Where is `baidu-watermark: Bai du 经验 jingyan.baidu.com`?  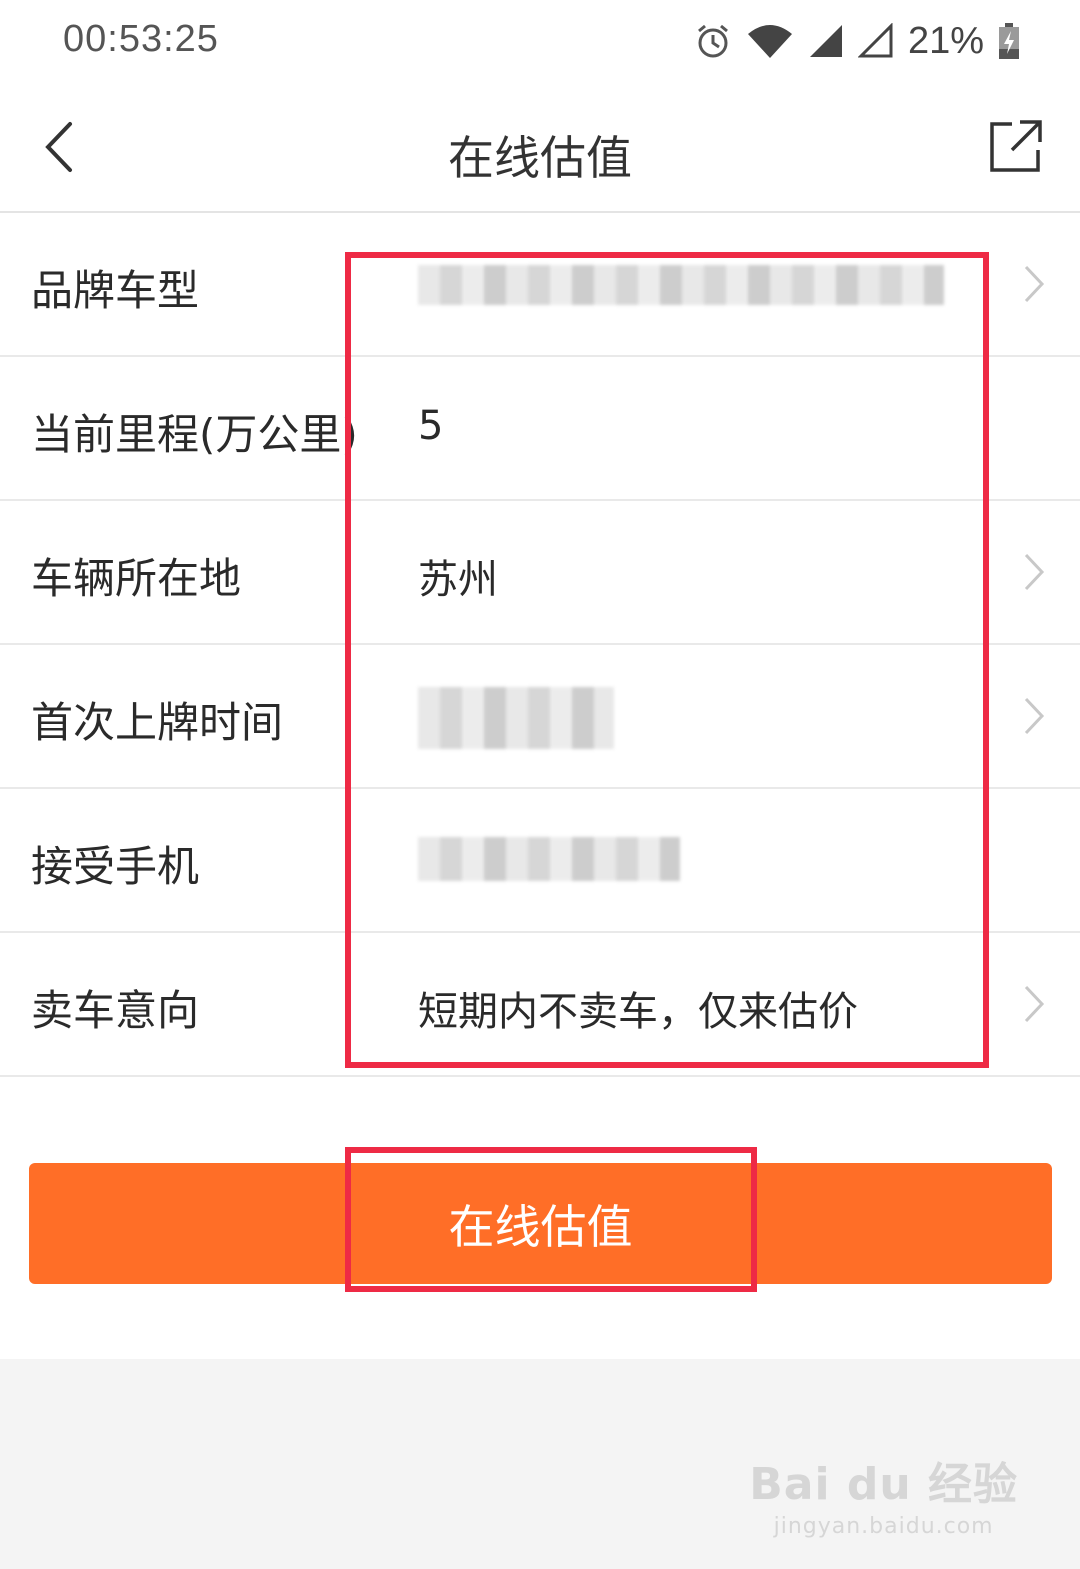
baidu-watermark: Bai du 经验 jingyan.baidu.com is located at coordinates (883, 1493).